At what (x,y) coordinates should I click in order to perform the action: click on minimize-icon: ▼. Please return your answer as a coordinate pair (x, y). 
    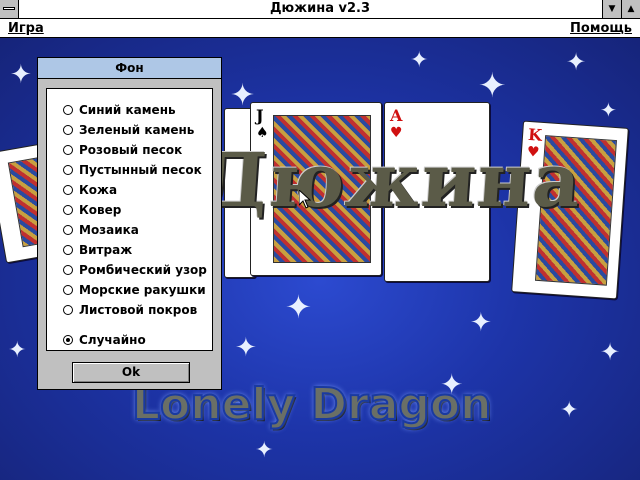
    Looking at the image, I should click on (611, 9).